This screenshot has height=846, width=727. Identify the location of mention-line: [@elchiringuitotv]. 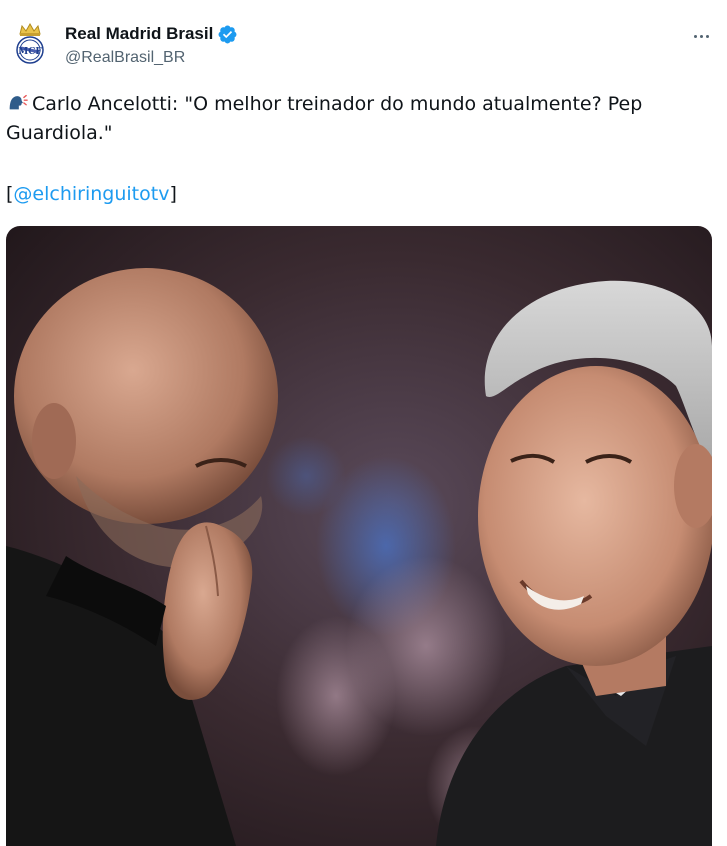
(91, 194).